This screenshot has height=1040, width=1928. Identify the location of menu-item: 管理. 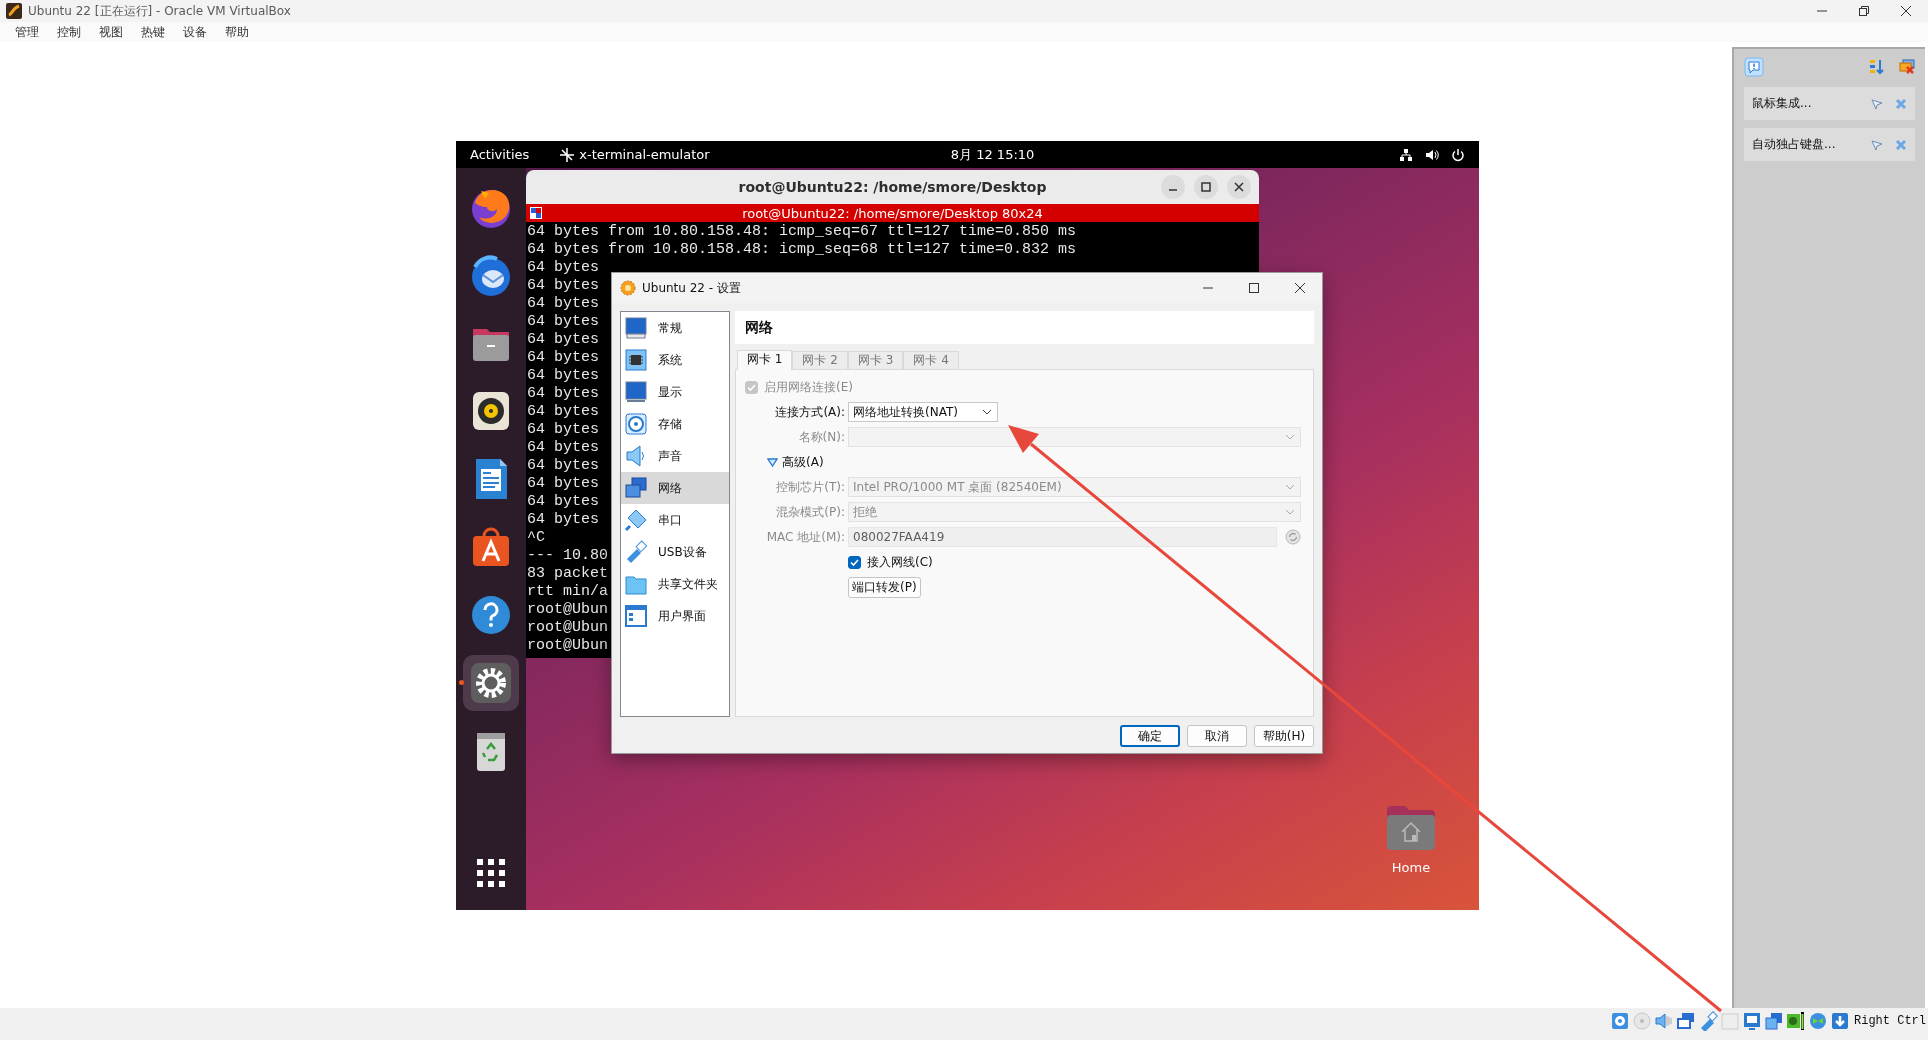
(27, 32).